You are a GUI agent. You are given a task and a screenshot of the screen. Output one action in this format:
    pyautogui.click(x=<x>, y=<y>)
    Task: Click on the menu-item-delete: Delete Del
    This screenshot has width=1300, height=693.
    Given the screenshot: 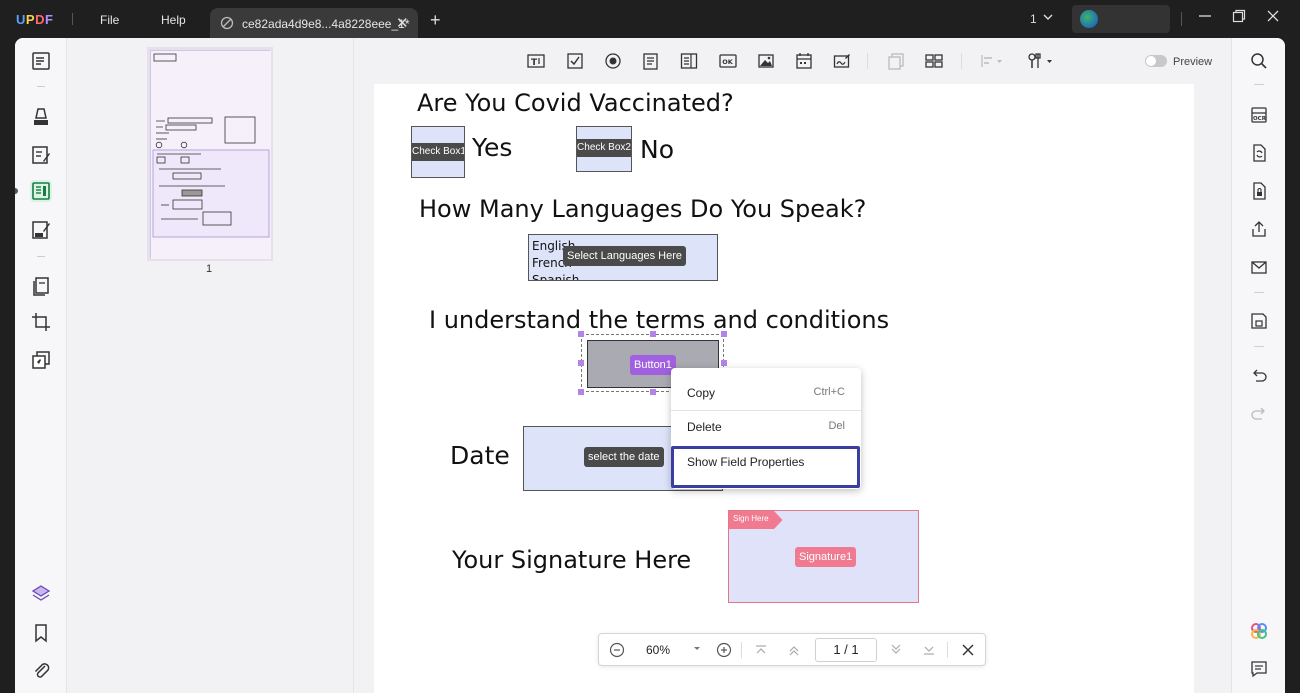 What is the action you would take?
    pyautogui.click(x=766, y=427)
    